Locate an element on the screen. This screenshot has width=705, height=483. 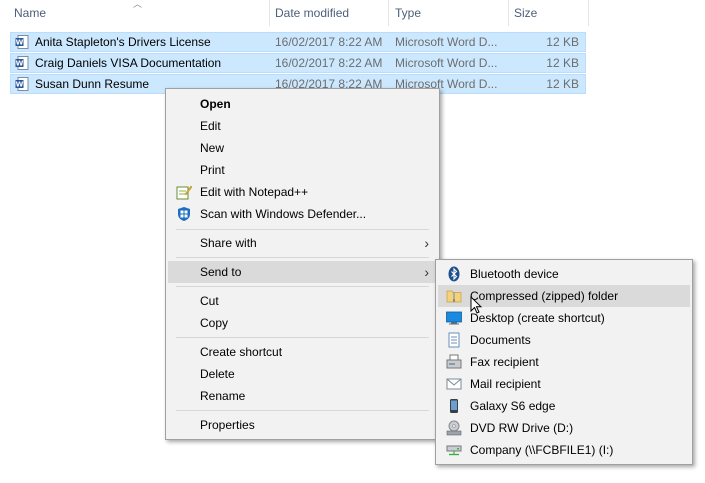
menu-item-label: Desktop (create shortcut) is located at coordinates (537, 318).